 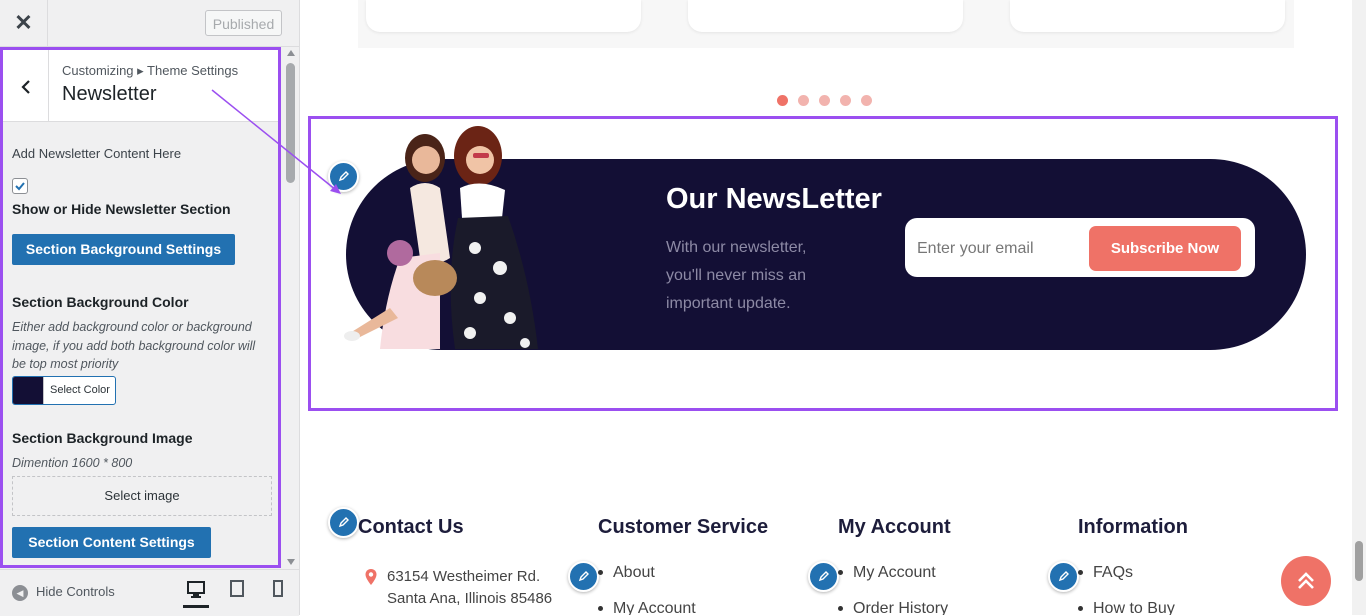 I want to click on sidebar-scrollbar, so click(x=291, y=307).